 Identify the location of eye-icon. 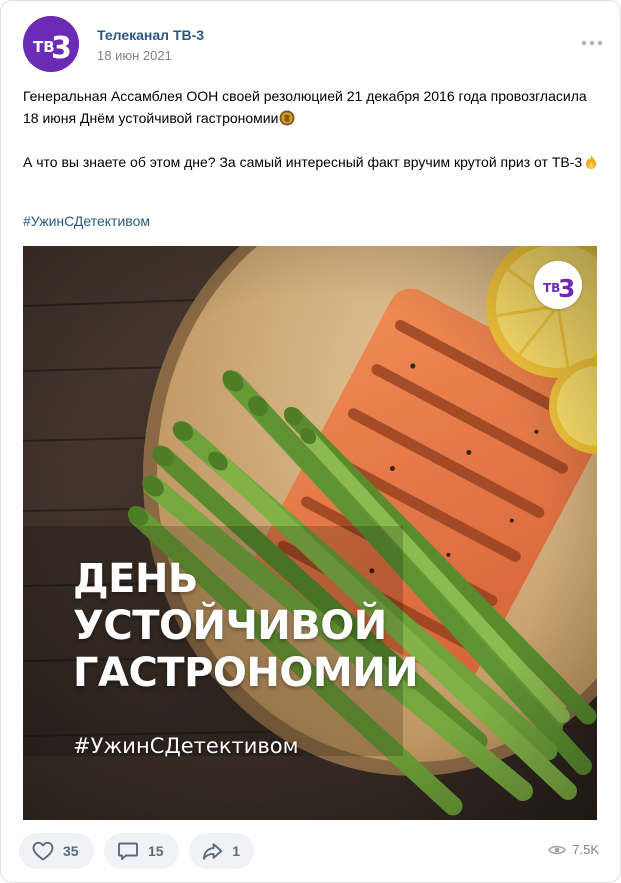
(557, 849).